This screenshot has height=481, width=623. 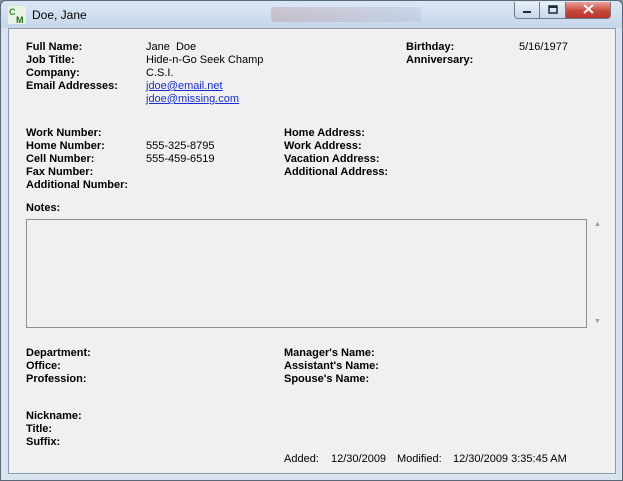 I want to click on work-number-label: Work Number:, so click(x=64, y=133).